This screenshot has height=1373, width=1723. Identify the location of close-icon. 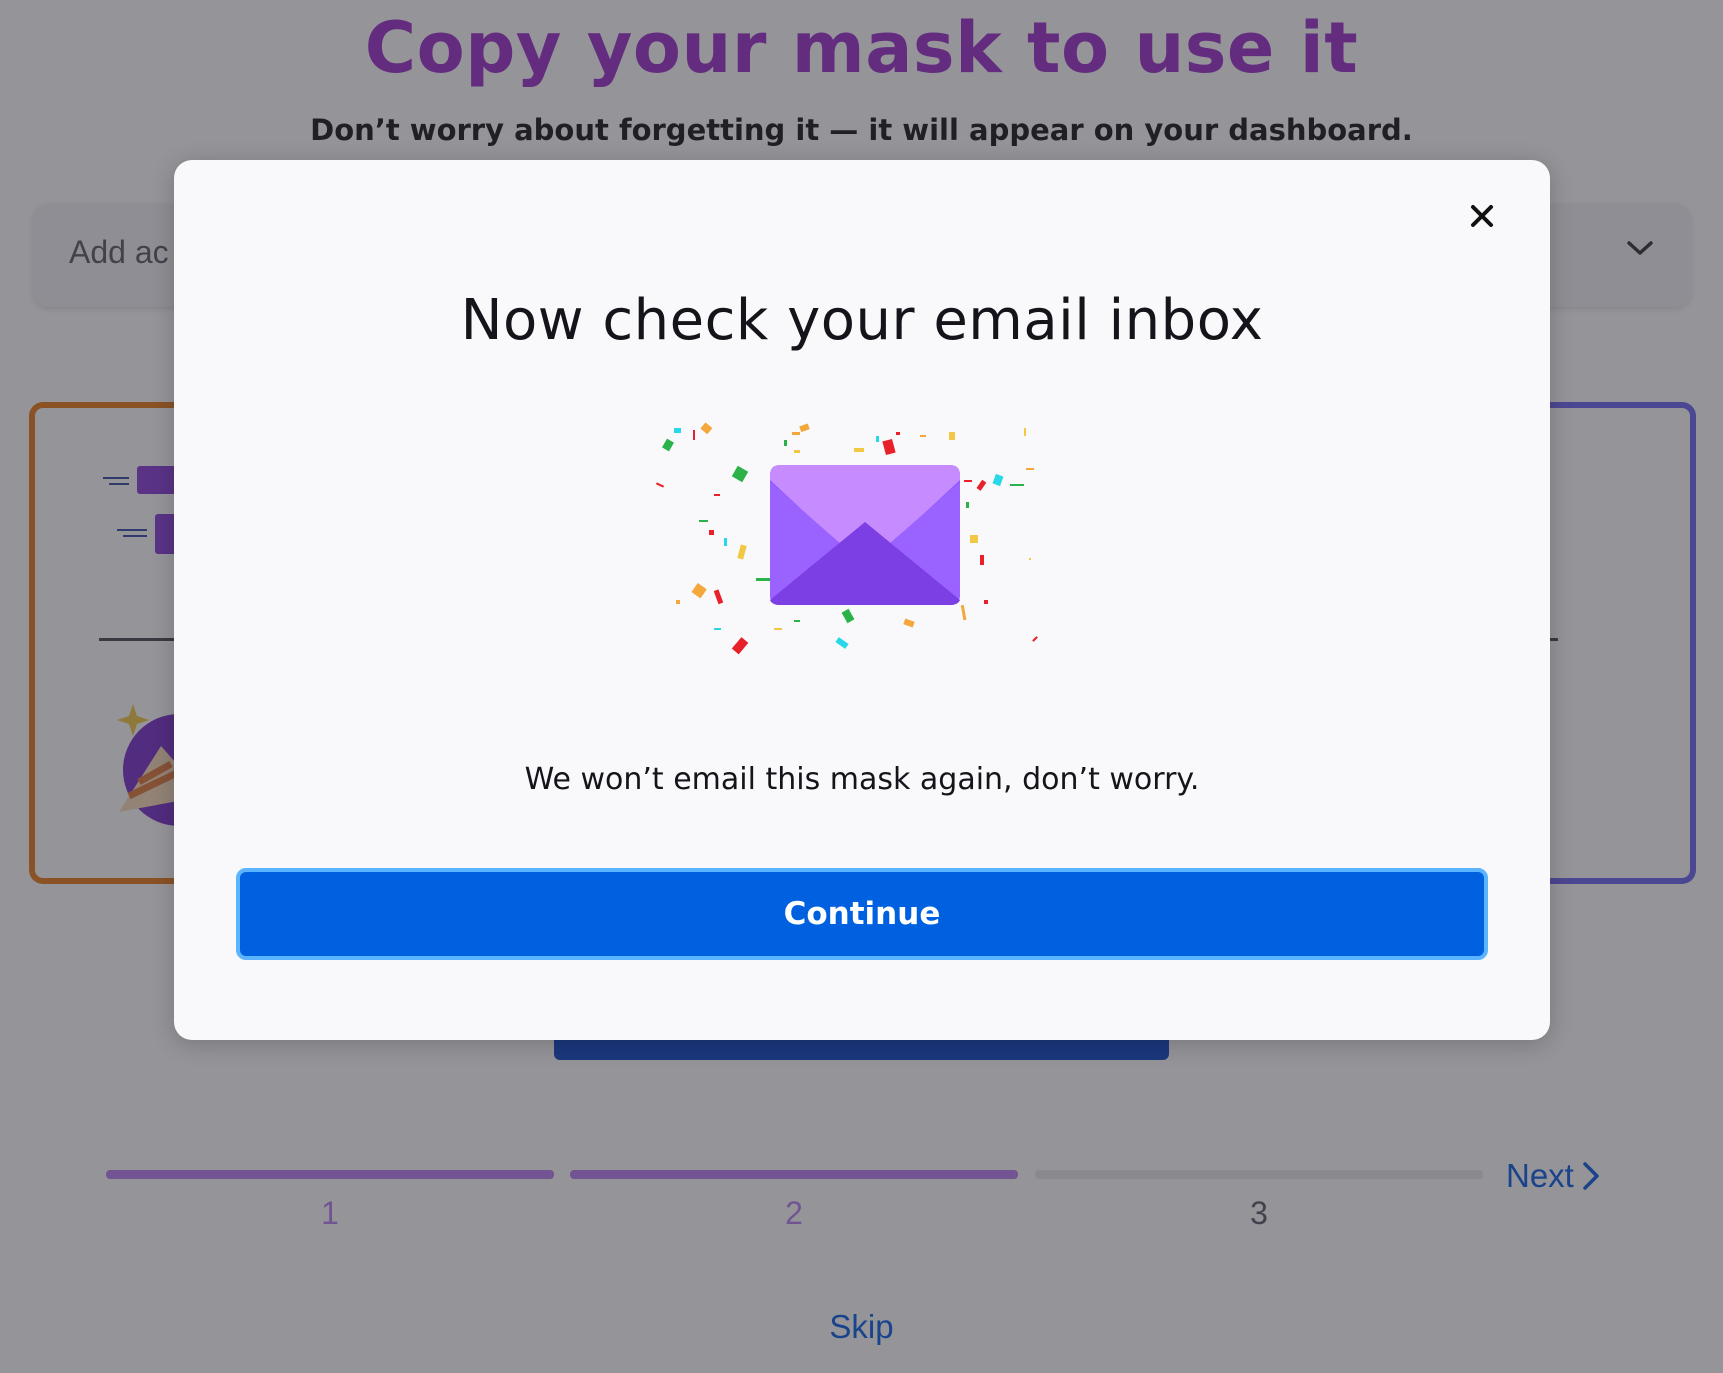
(1482, 216).